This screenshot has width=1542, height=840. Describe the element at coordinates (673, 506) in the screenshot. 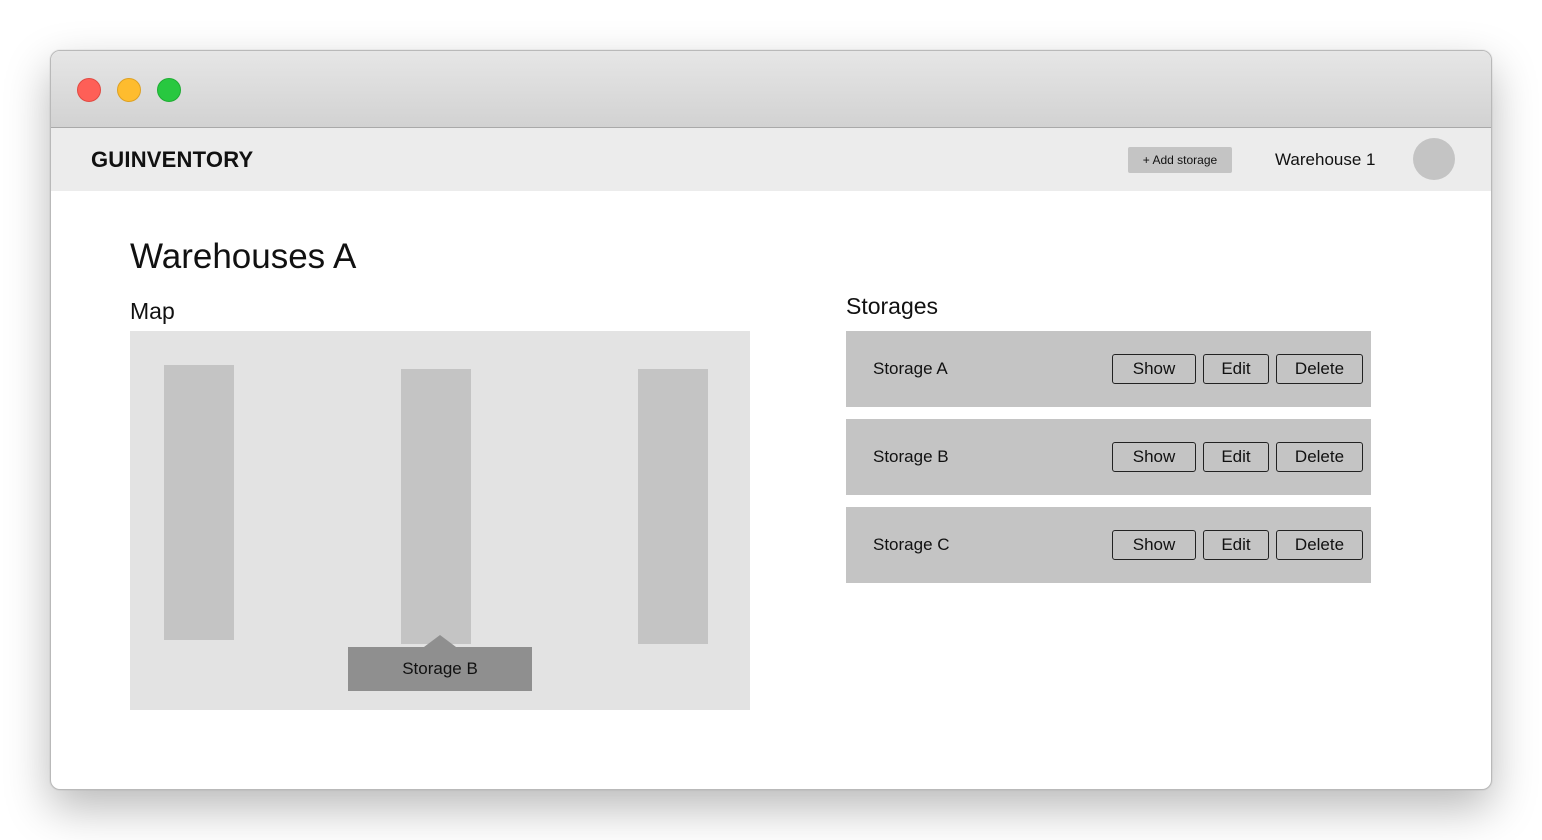

I see `map-storage-c` at that location.